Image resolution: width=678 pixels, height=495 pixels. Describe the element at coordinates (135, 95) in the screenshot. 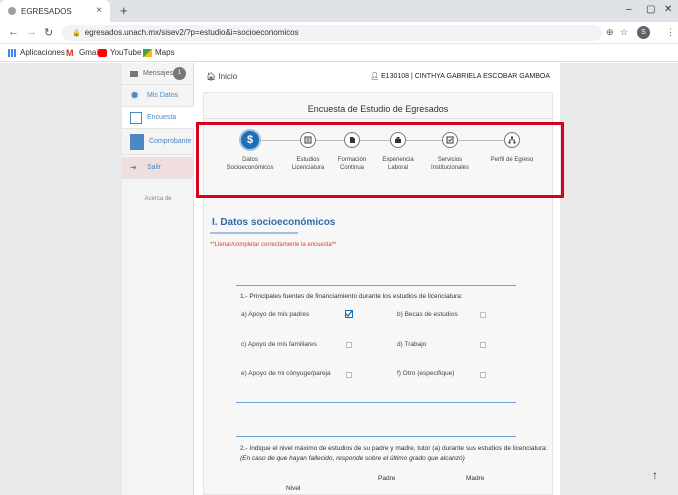

I see `gear-icon: ✹` at that location.